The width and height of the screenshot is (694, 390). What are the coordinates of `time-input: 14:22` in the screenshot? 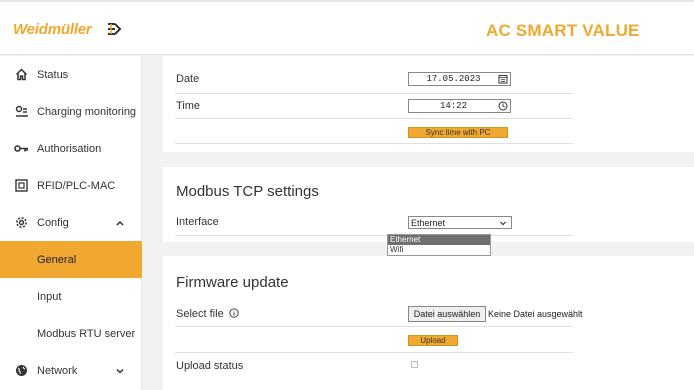 It's located at (459, 106).